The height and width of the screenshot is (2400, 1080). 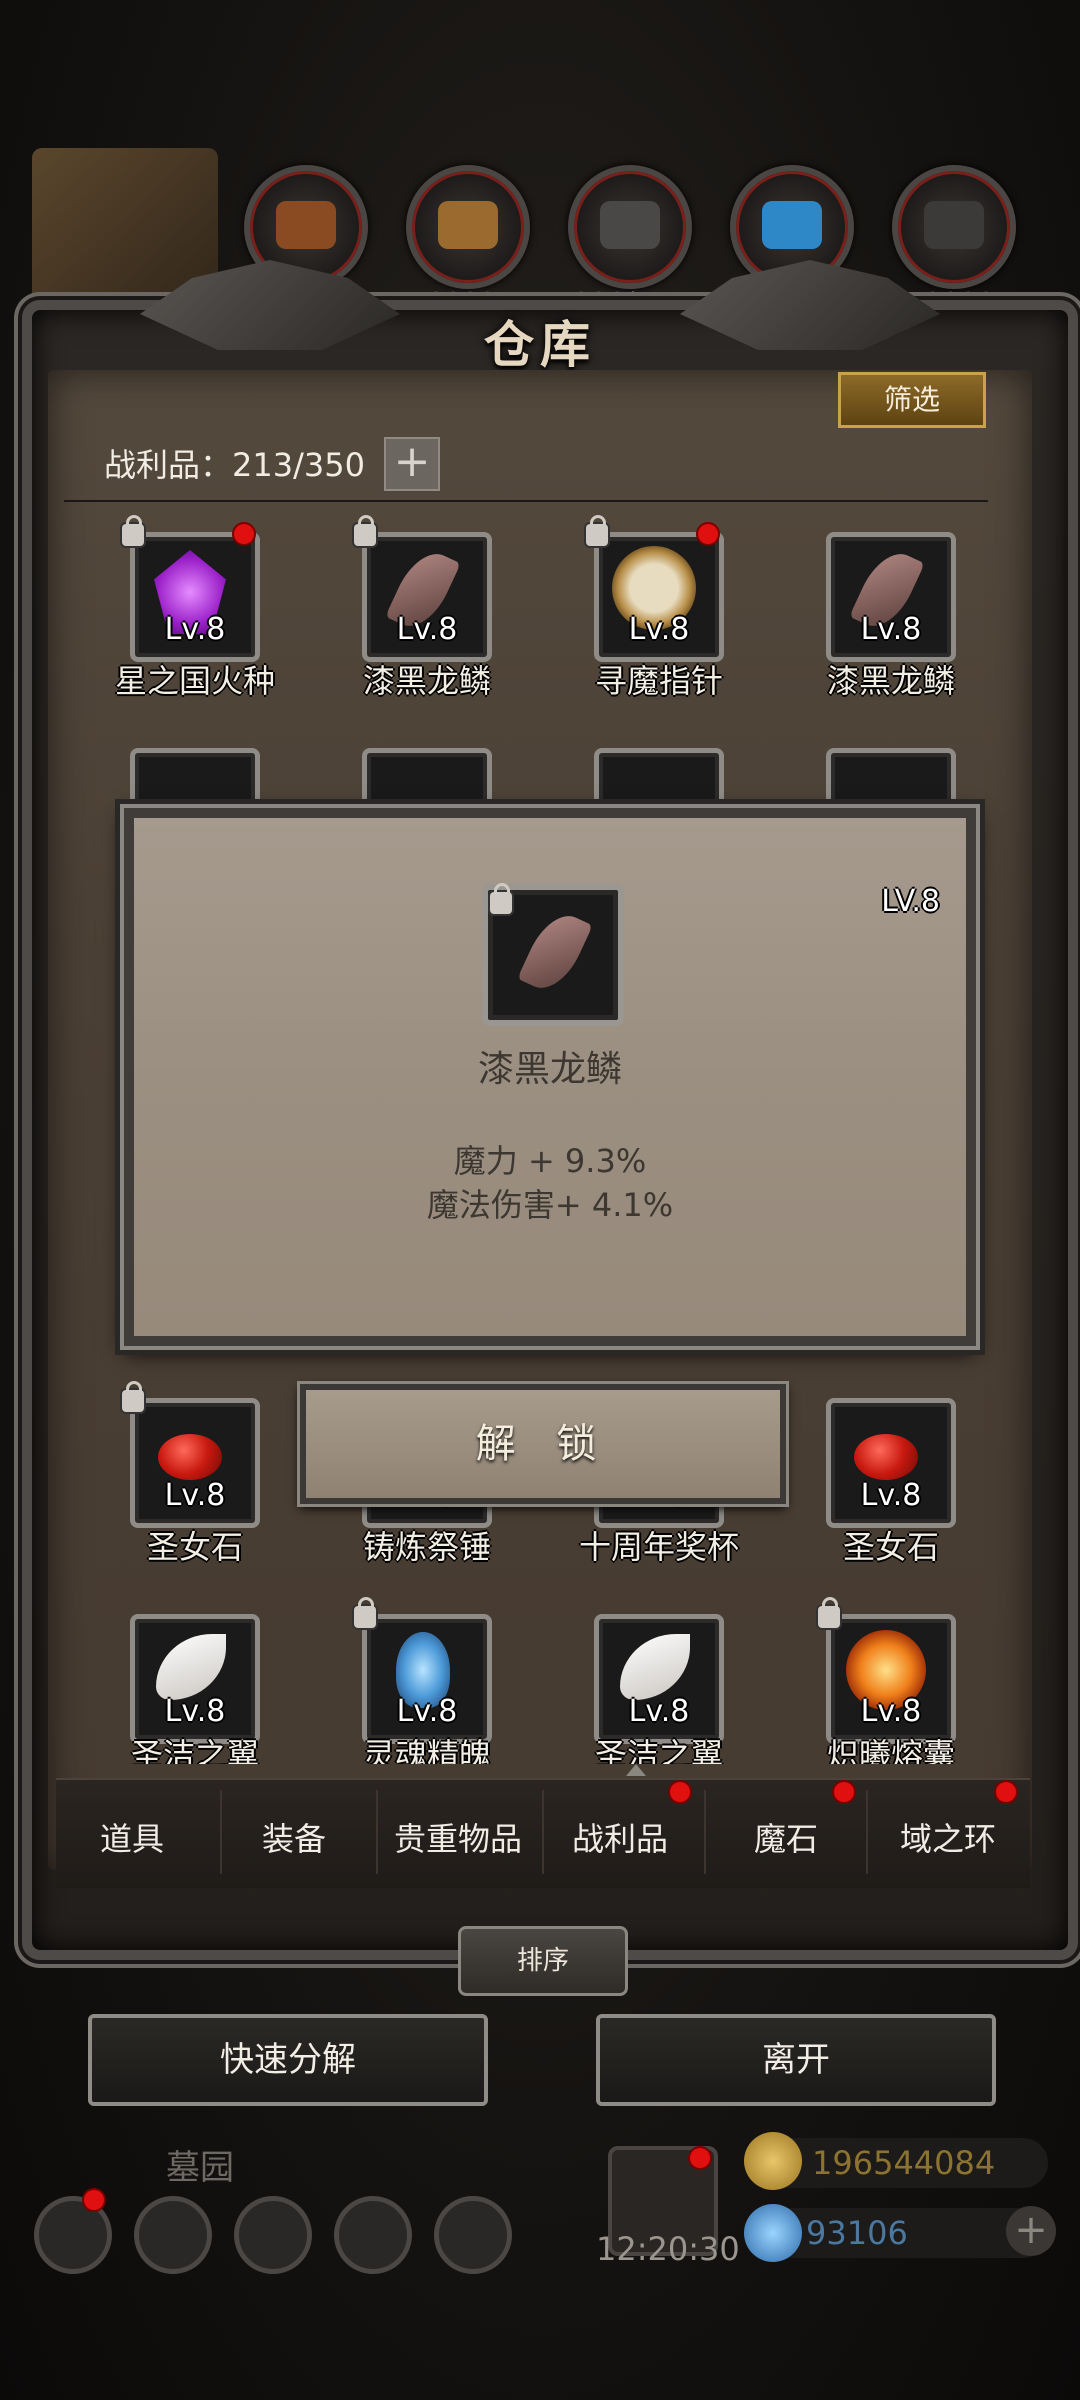 What do you see at coordinates (173, 2235) in the screenshot?
I see `star-menu-icon` at bounding box center [173, 2235].